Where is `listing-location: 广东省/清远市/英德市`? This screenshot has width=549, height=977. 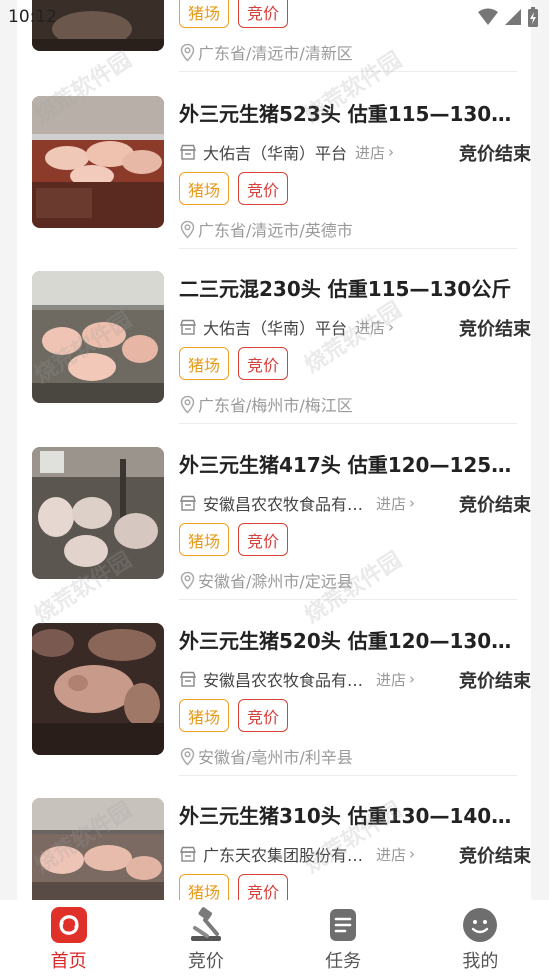
listing-location: 广东省/清远市/英德市 is located at coordinates (266, 229).